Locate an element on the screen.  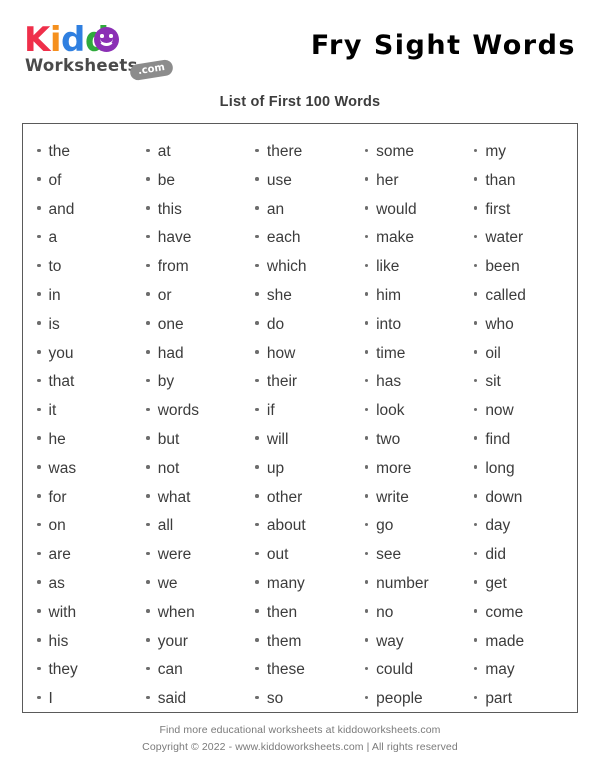
word-text: like is located at coordinates (388, 267).